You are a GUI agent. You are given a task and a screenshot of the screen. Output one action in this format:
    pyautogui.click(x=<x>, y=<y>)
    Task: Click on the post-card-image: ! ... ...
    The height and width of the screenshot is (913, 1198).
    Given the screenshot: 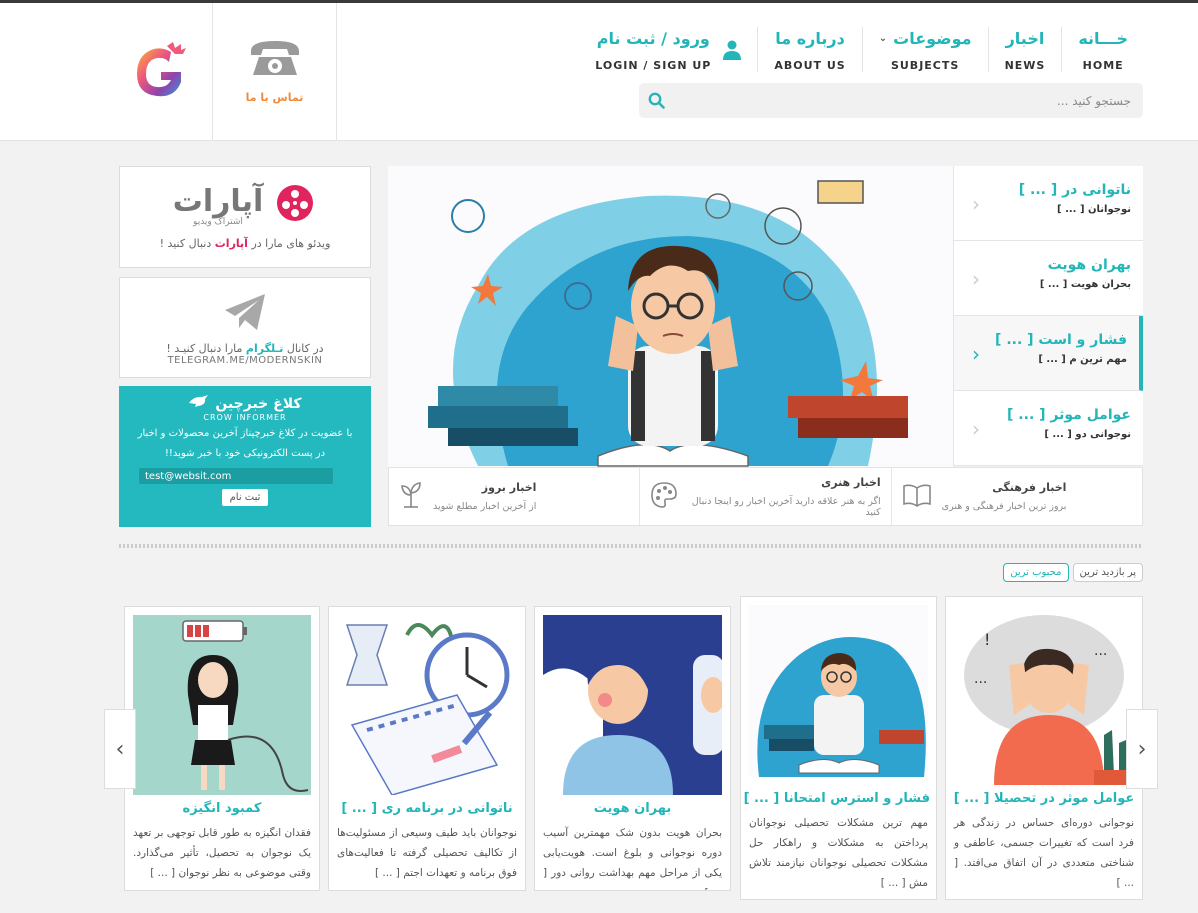 What is the action you would take?
    pyautogui.click(x=1044, y=695)
    